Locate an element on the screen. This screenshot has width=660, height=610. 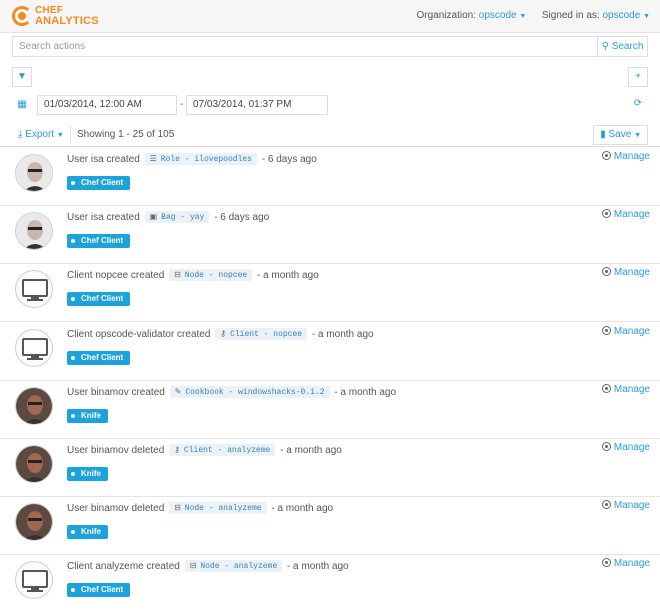
signed-in-value: opscode is located at coordinates (621, 15).